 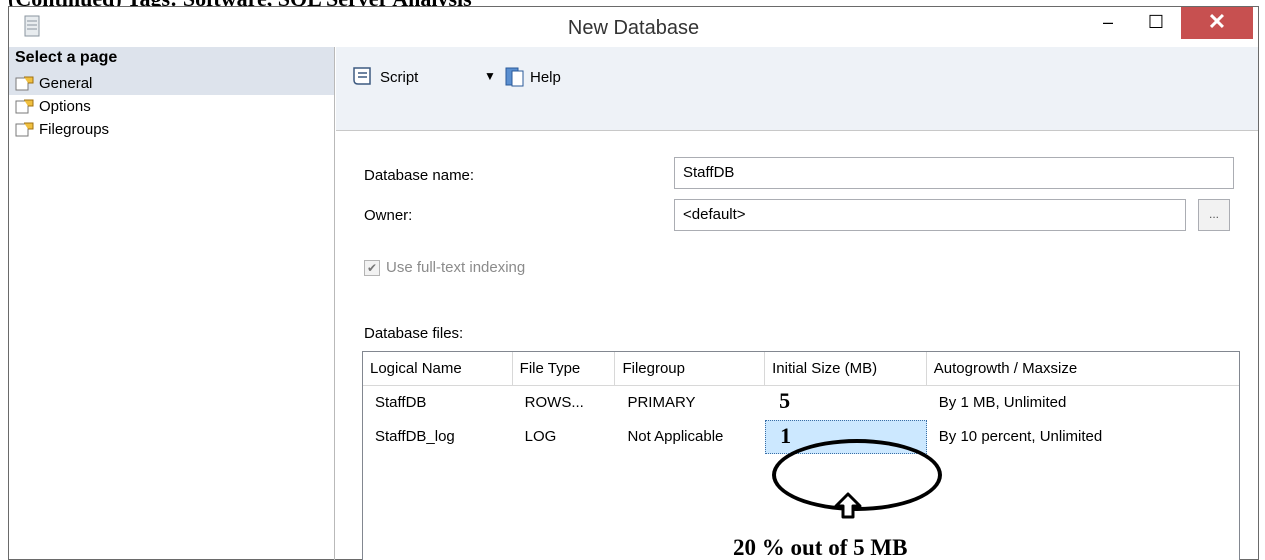 I want to click on column-header-autogrowth: Autogrowth / Maxsize, so click(x=1083, y=369).